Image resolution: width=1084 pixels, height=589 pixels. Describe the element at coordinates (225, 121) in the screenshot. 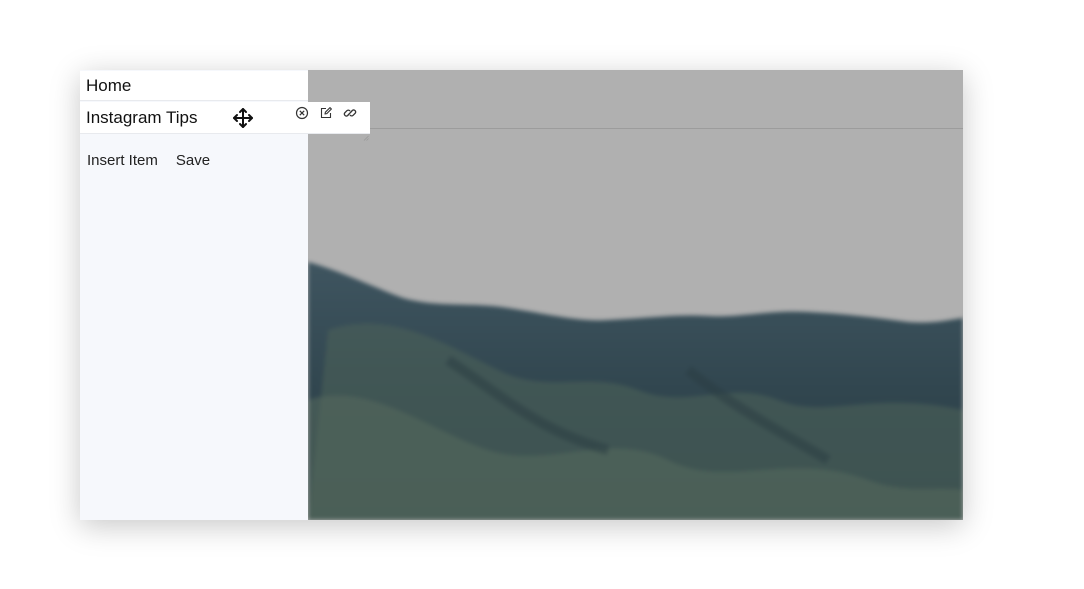

I see `nav-item-instagram-tips: Instagram Tips` at that location.